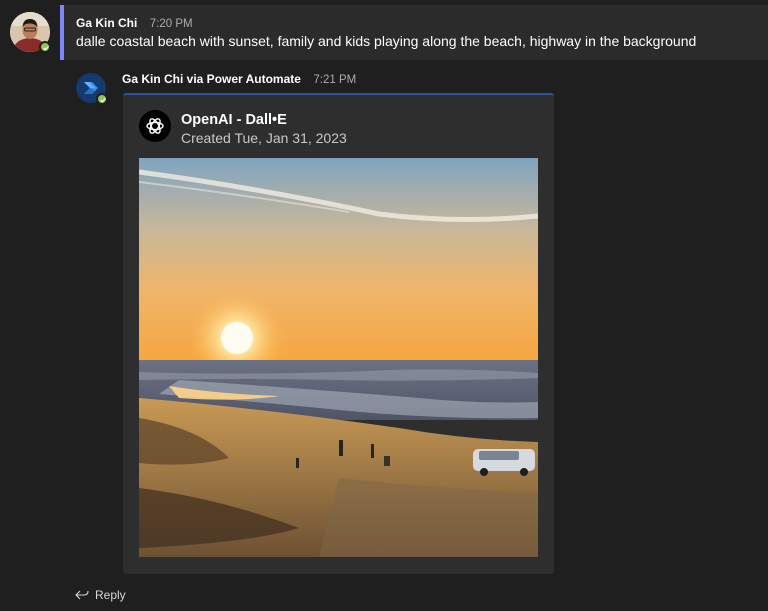 The height and width of the screenshot is (611, 768). I want to click on openai-logo-icon, so click(155, 126).